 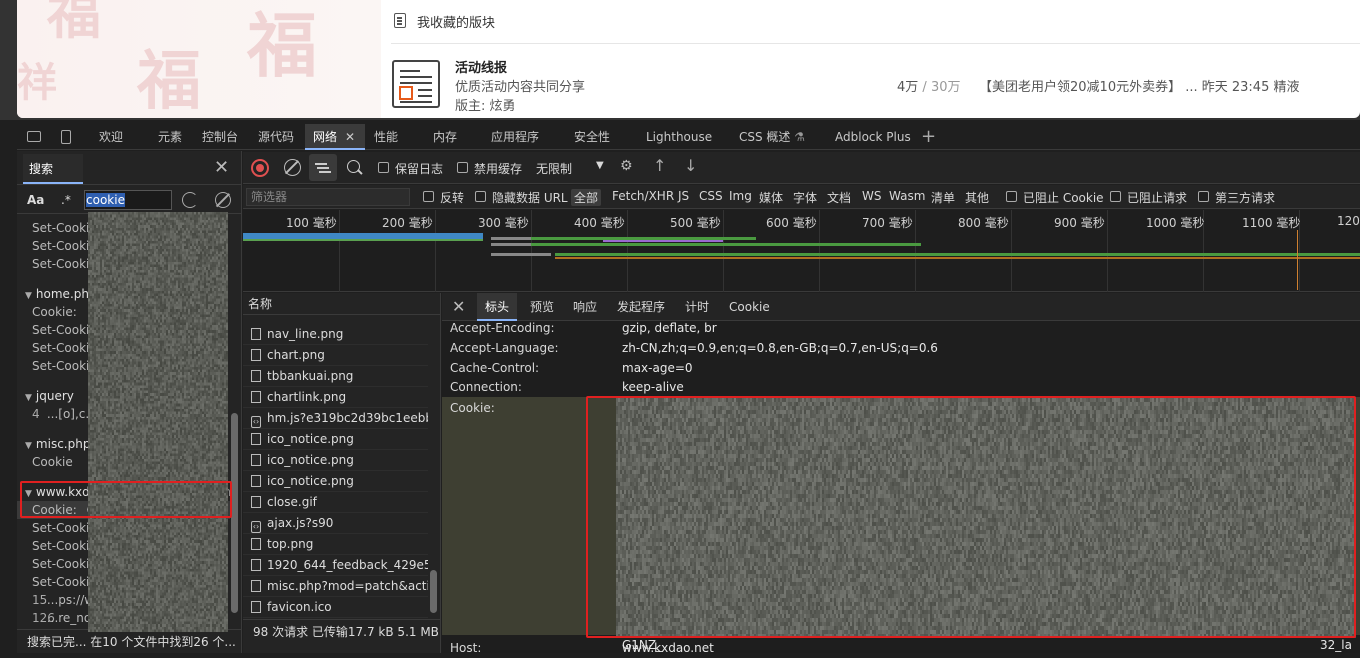 What do you see at coordinates (35, 200) in the screenshot?
I see `match-case-button: Aa` at bounding box center [35, 200].